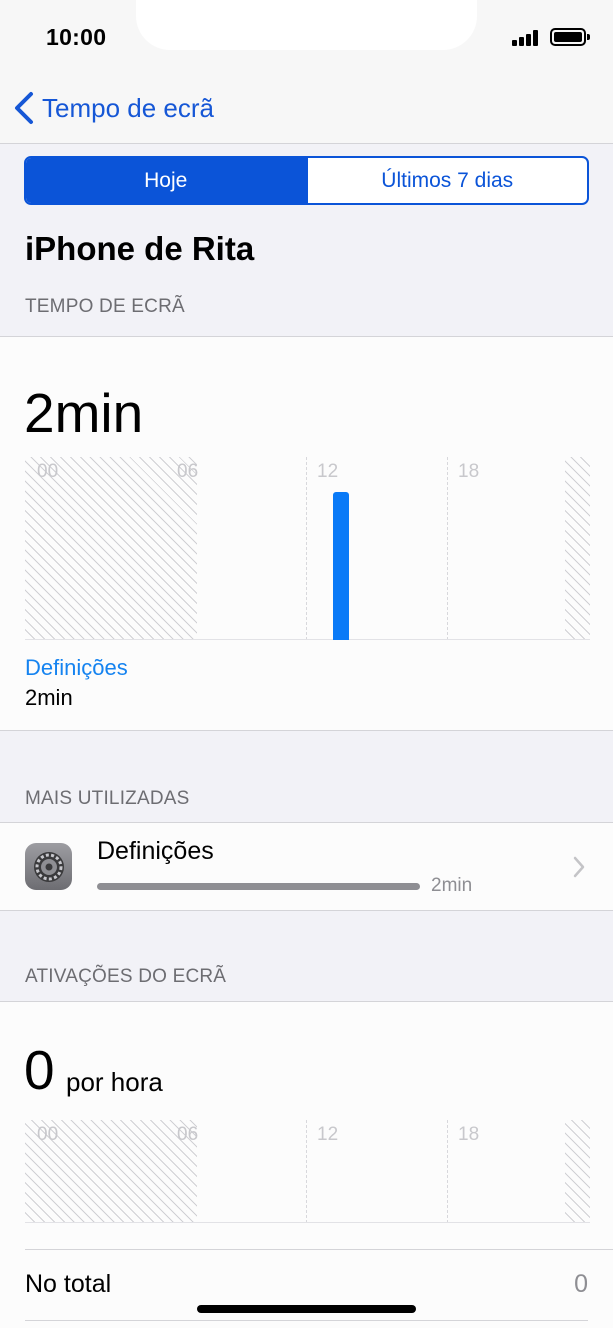 The image size is (613, 1328). I want to click on pickups-header: ATIVAÇÕES DO ECRÃ, so click(126, 976).